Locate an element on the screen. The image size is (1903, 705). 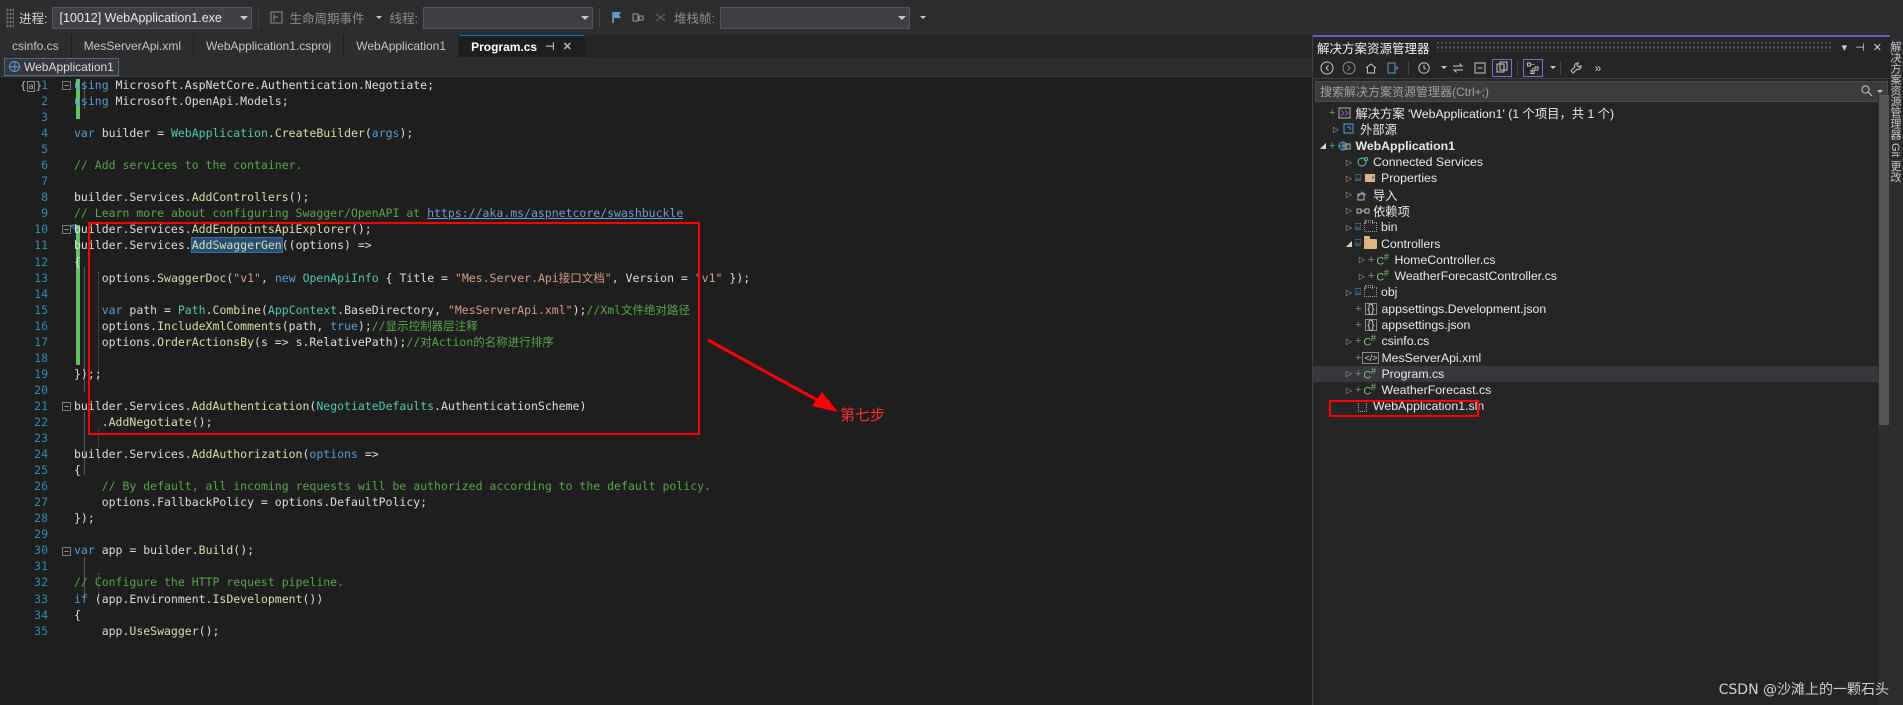
code-line: 20 is located at coordinates (656, 390).